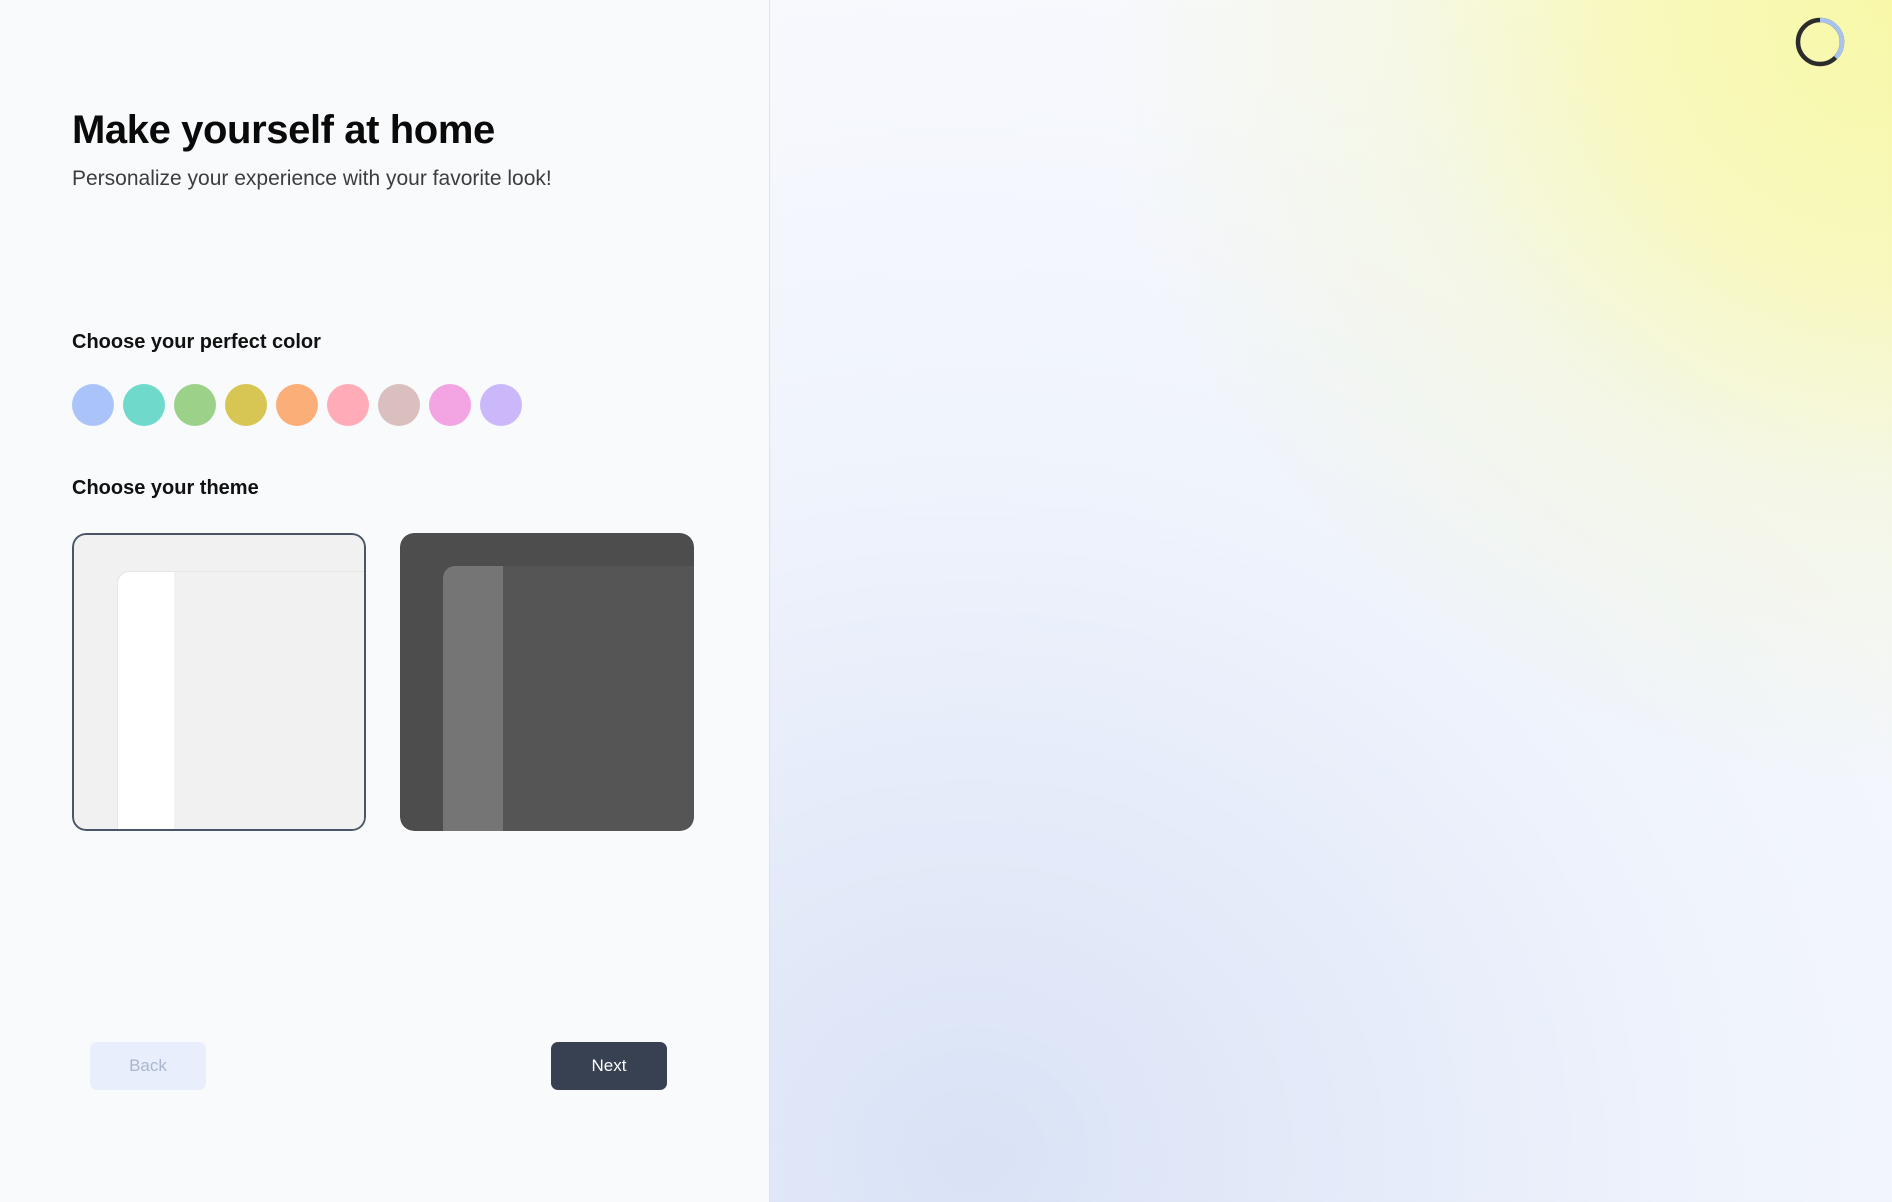 This screenshot has width=1892, height=1202. I want to click on light-theme-preview, so click(219, 682).